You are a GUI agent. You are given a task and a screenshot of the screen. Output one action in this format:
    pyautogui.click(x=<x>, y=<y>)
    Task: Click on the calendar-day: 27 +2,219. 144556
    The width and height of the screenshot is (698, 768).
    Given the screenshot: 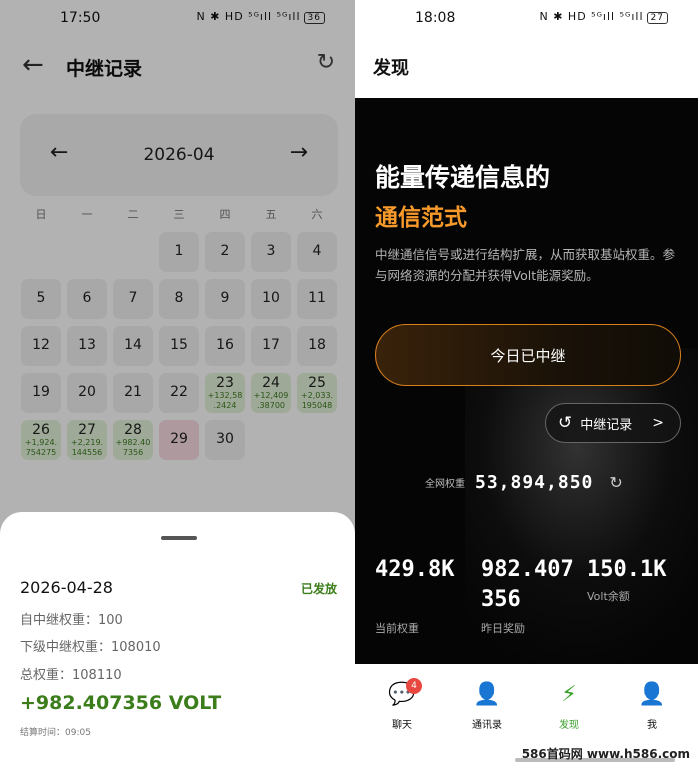 What is the action you would take?
    pyautogui.click(x=87, y=440)
    